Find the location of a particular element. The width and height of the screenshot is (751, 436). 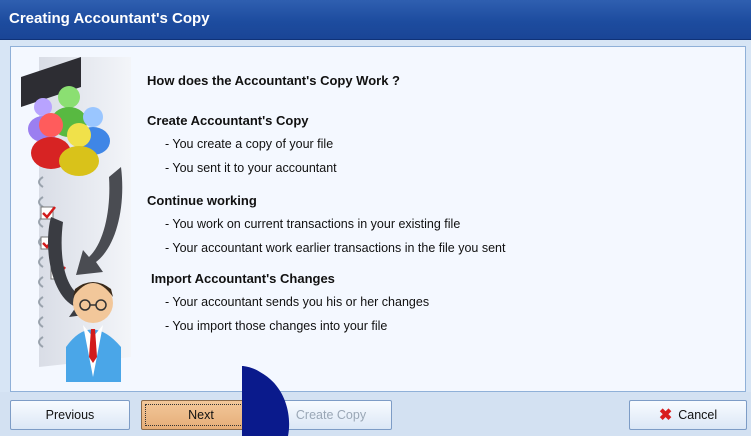

section-title-import: Import Accountant's Changes is located at coordinates (243, 278).